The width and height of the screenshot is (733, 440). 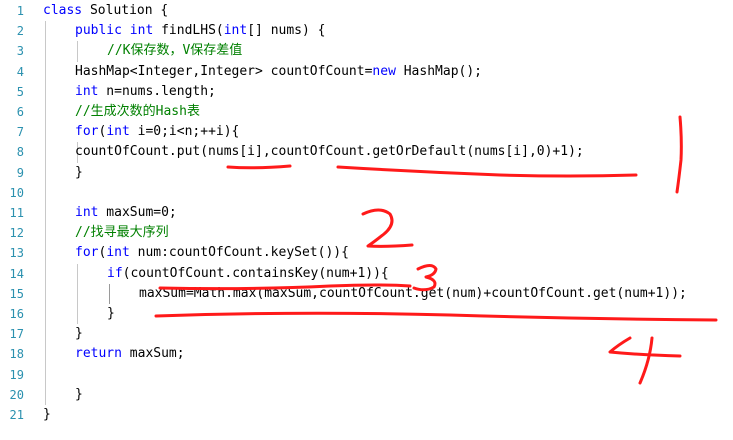 I want to click on keyword-token: class, so click(x=63, y=10).